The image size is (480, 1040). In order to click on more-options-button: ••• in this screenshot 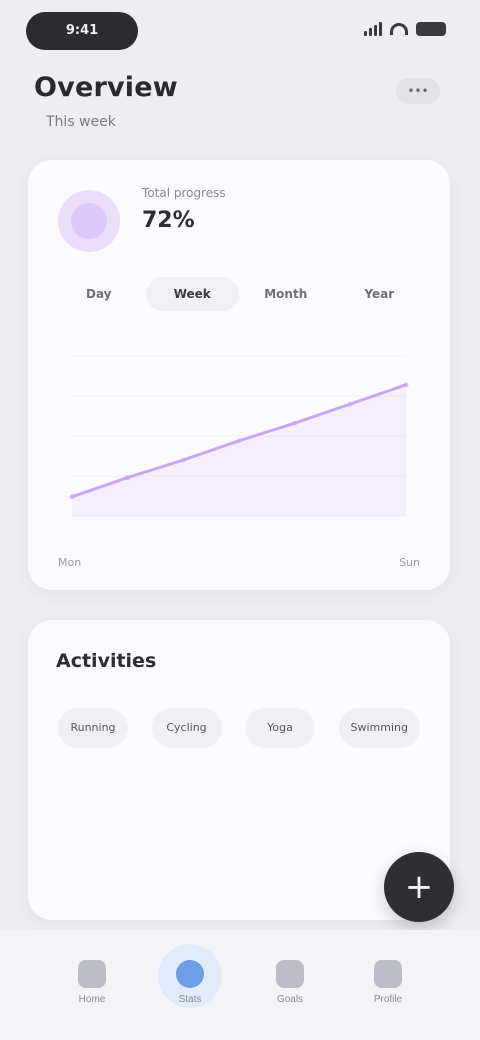, I will do `click(418, 91)`.